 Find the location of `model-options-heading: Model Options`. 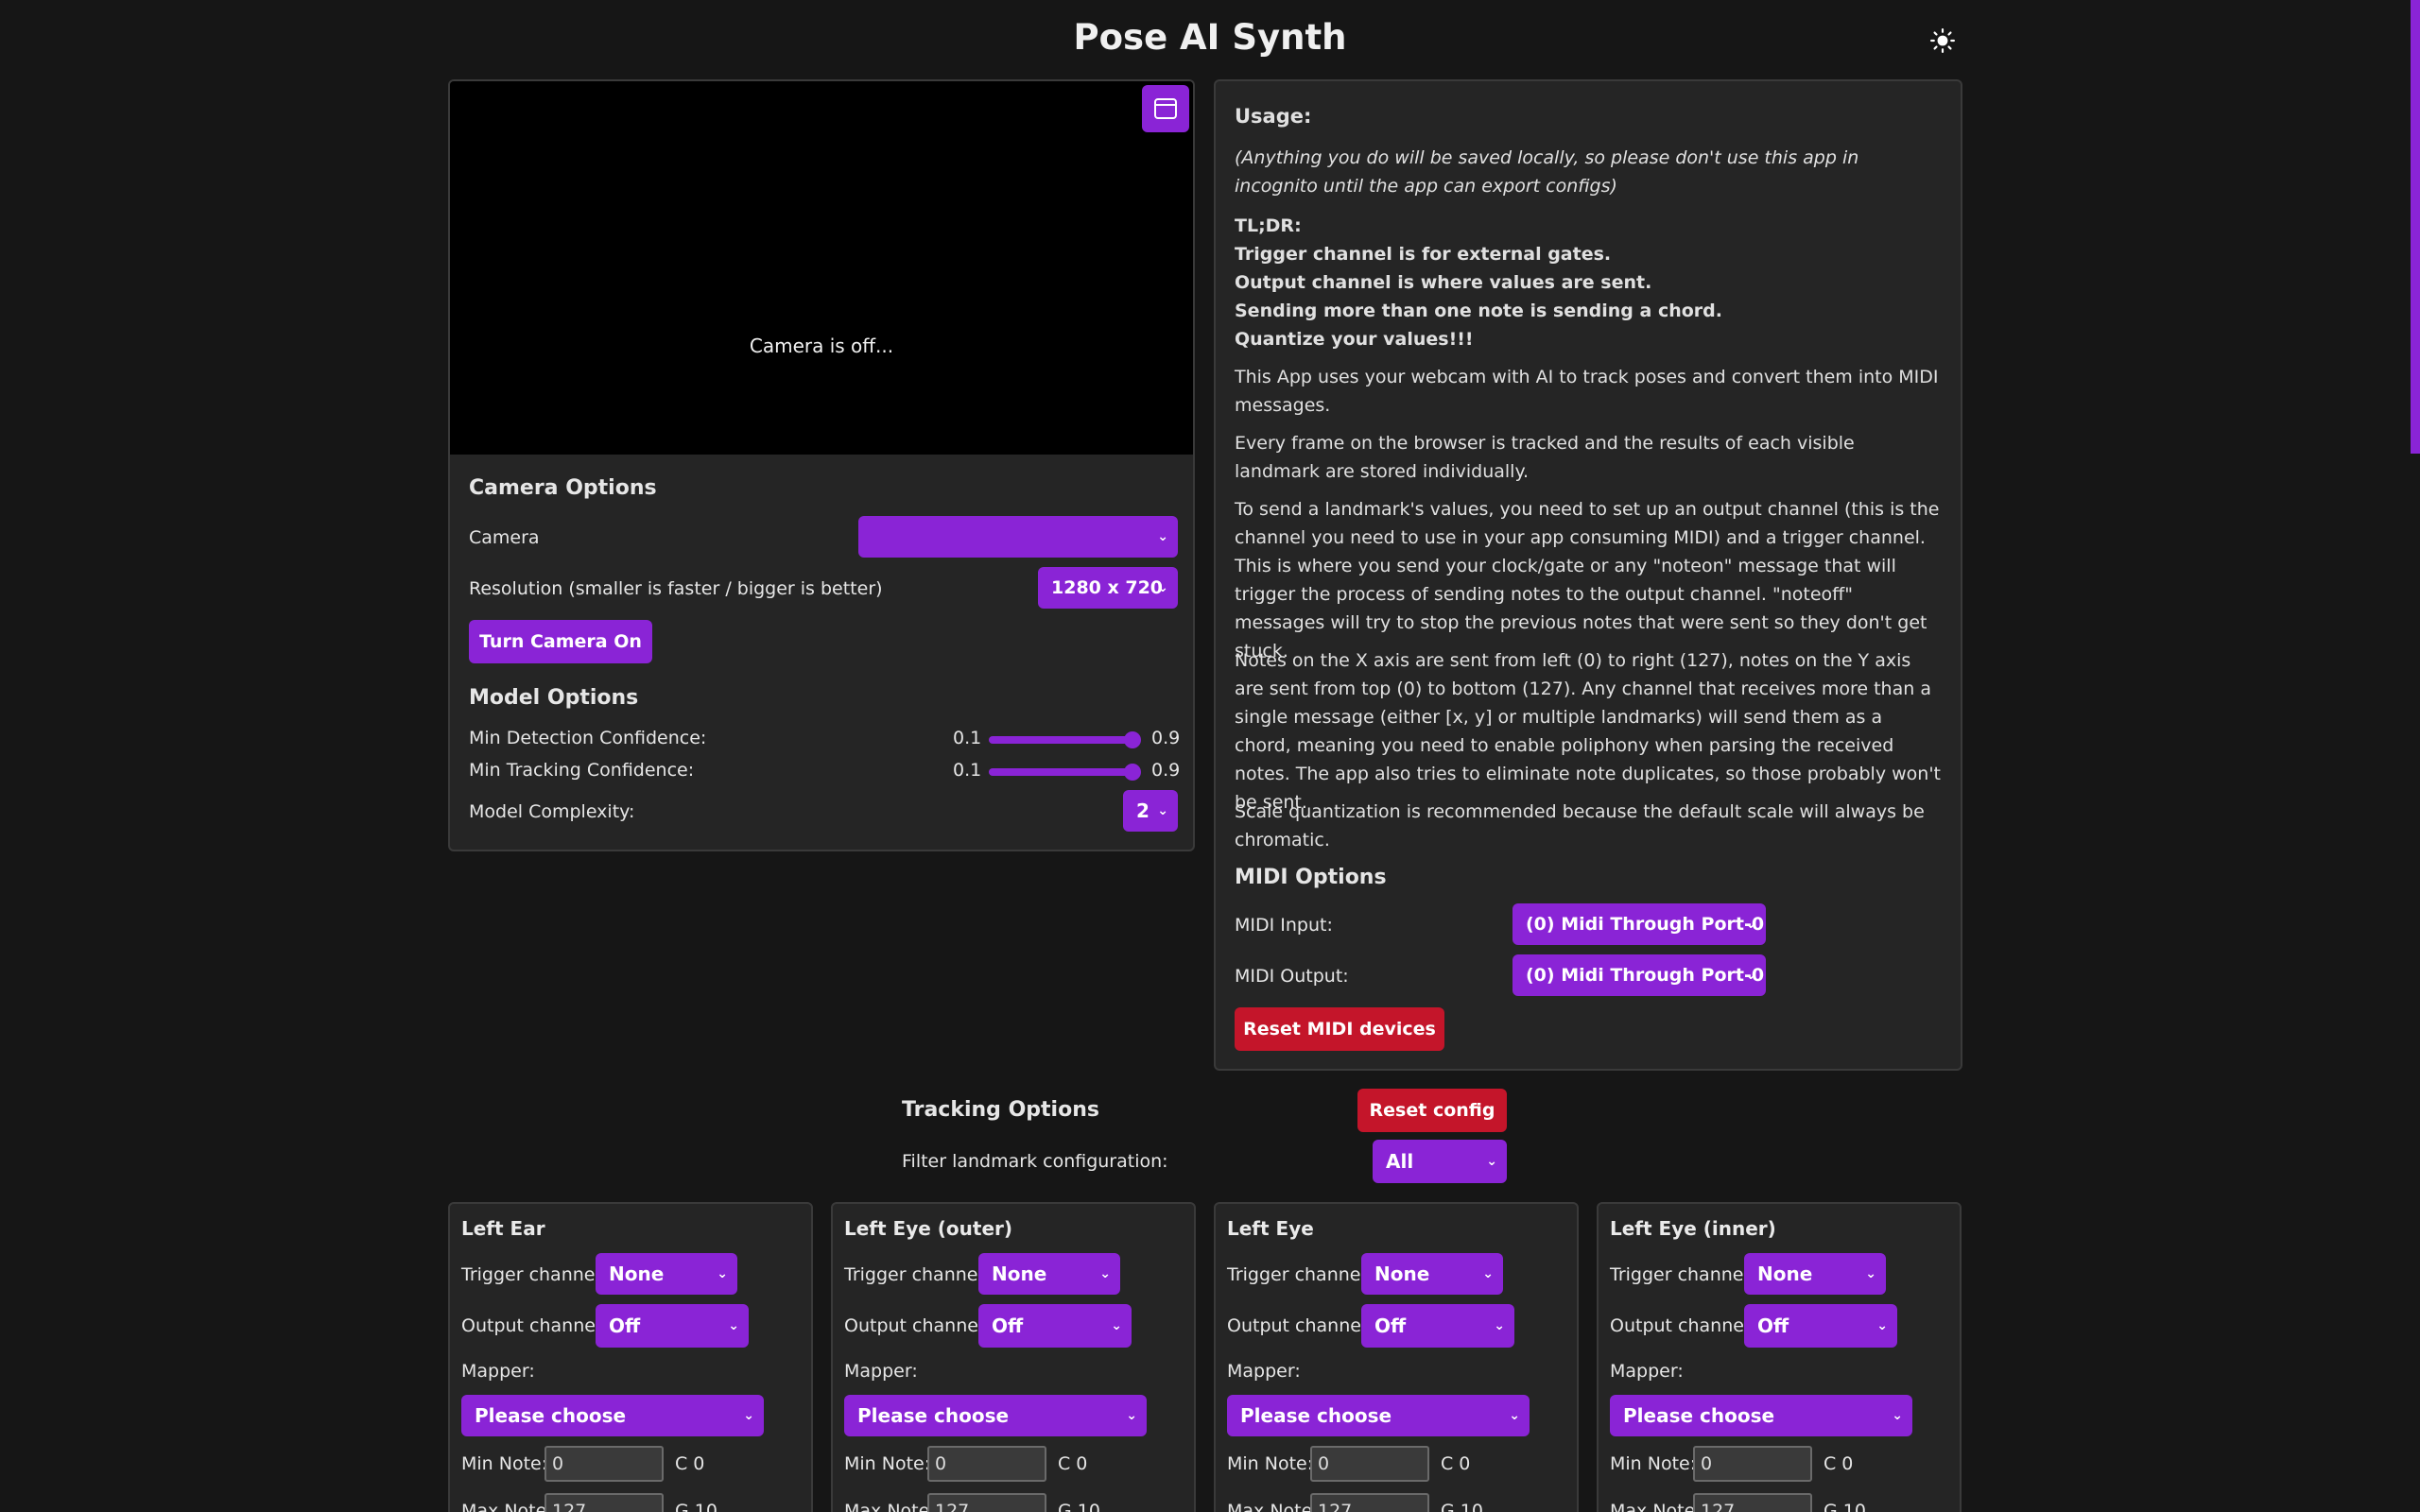

model-options-heading: Model Options is located at coordinates (554, 698).